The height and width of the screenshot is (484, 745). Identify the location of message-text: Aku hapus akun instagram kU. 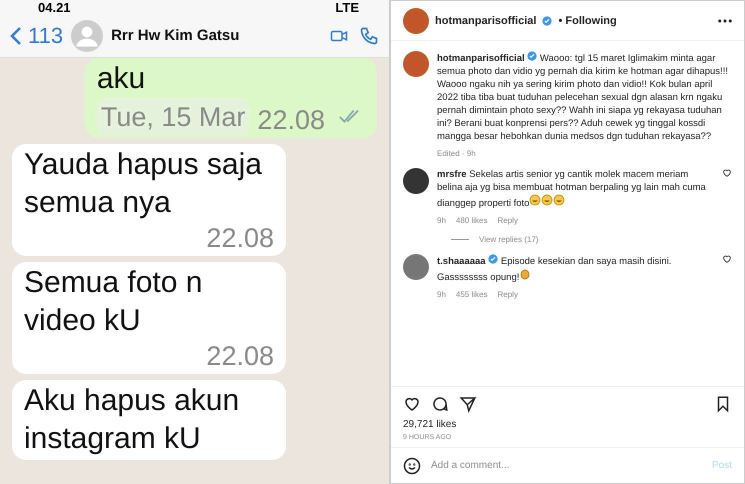
(132, 420).